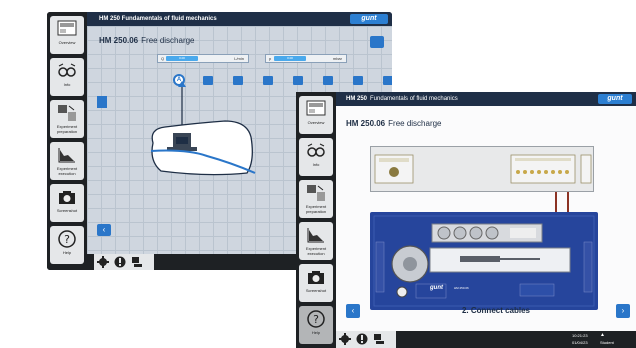 This screenshot has height=348, width=636. Describe the element at coordinates (580, 342) in the screenshot. I see `clock-date: 01/04/23` at that location.